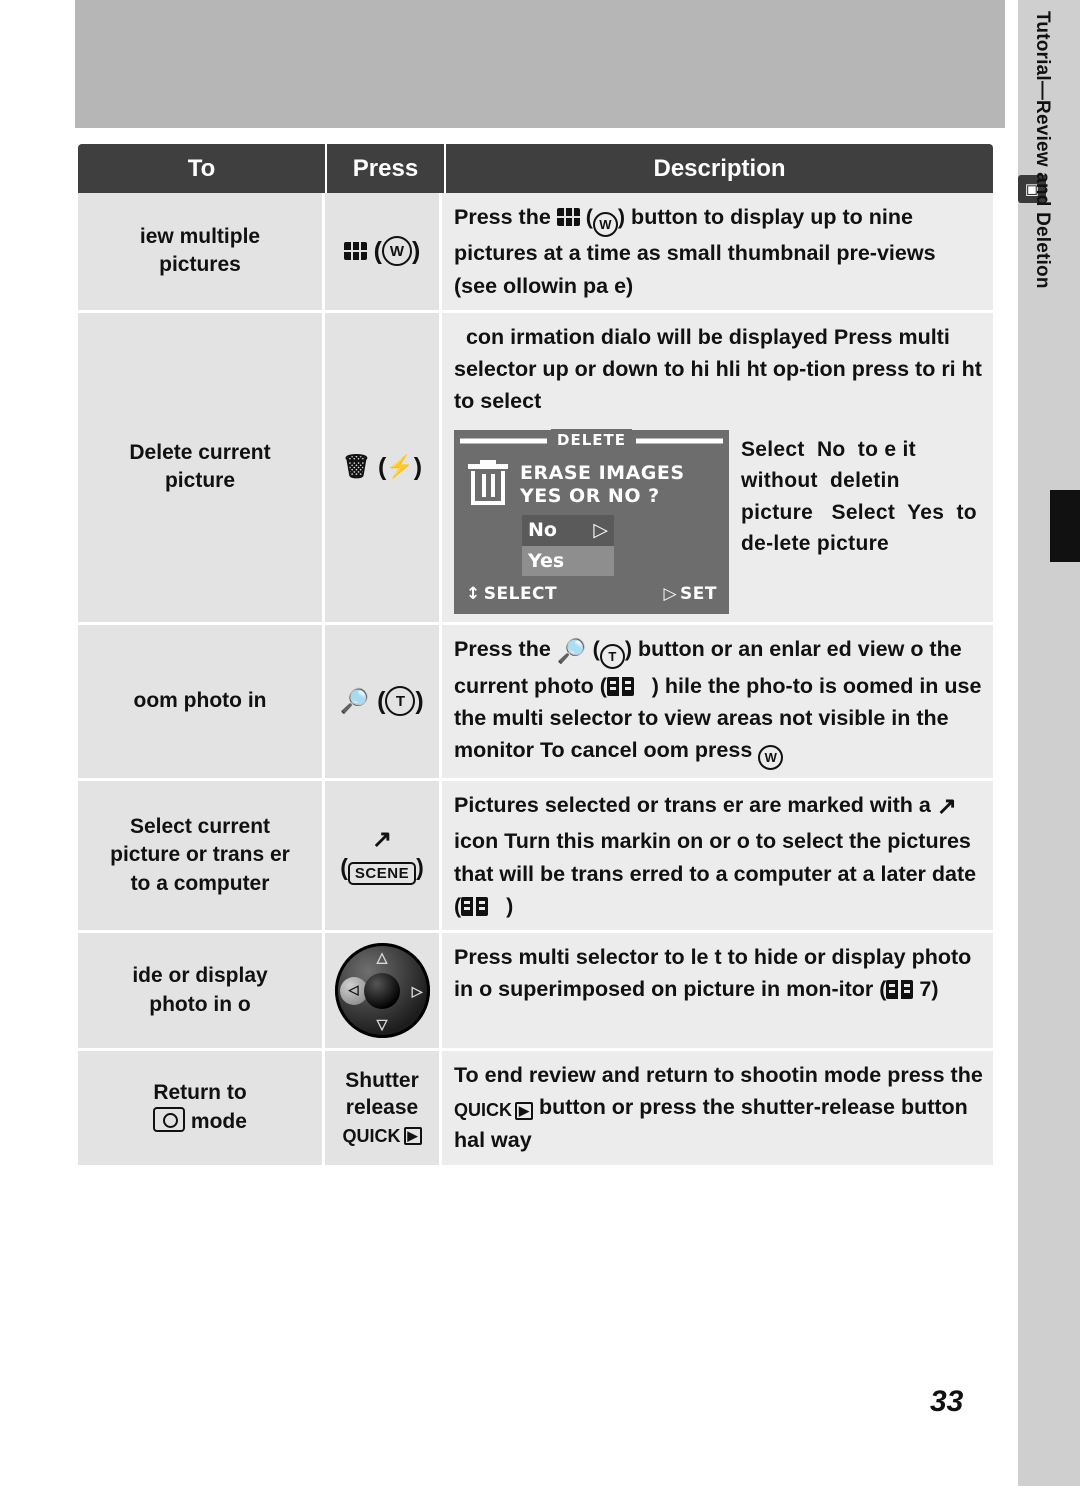 Image resolution: width=1080 pixels, height=1486 pixels. Describe the element at coordinates (382, 1081) in the screenshot. I see `press-line-1: Shutter` at that location.